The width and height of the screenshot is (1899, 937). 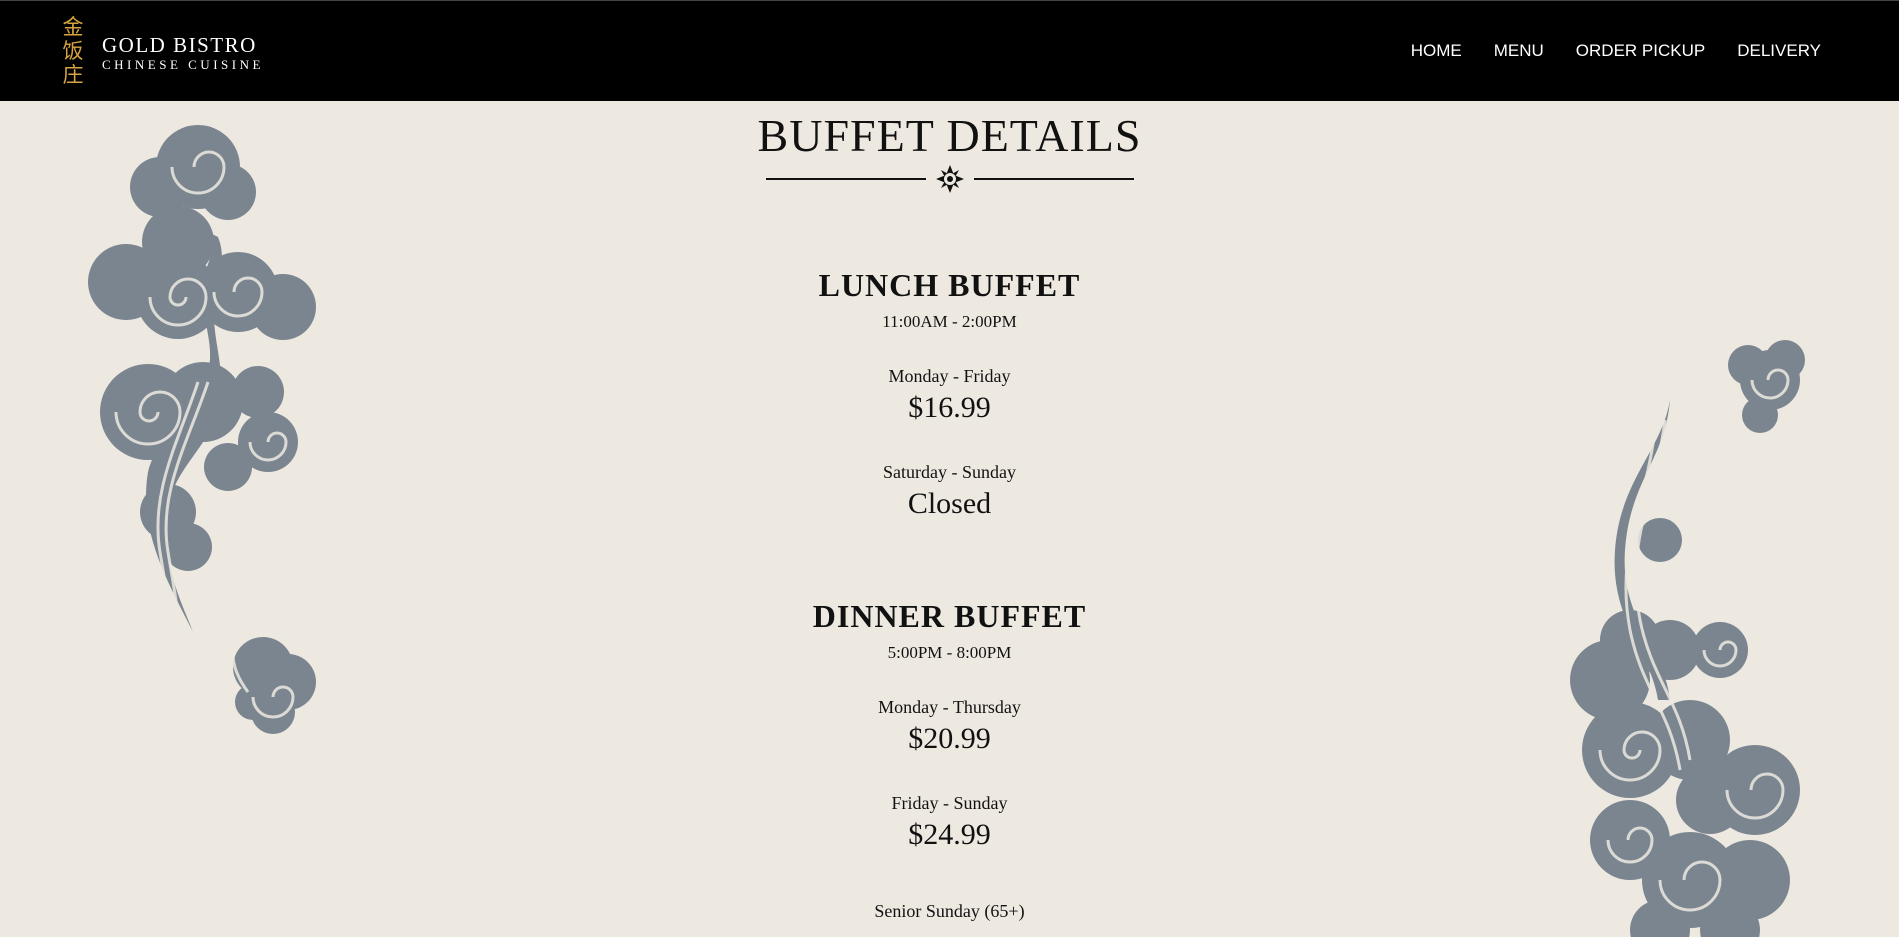 What do you see at coordinates (949, 321) in the screenshot?
I see `lunch-buffet-hours: 11:00AM - 2:00PM` at bounding box center [949, 321].